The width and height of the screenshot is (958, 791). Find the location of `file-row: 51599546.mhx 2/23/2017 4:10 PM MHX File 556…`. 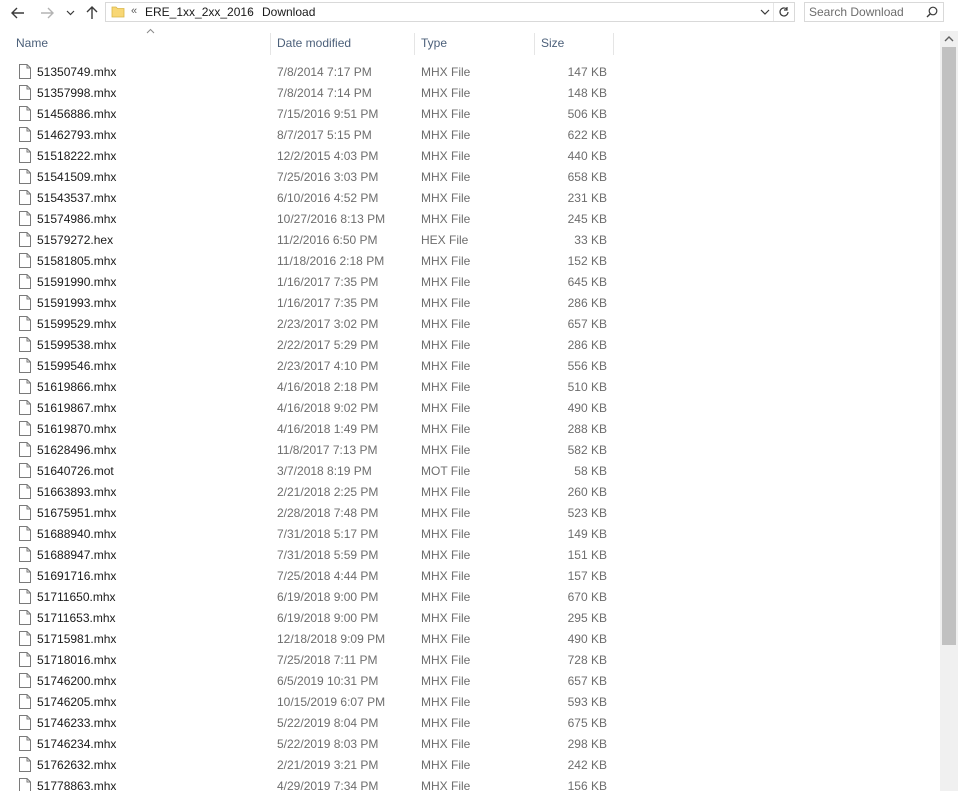

file-row: 51599546.mhx 2/23/2017 4:10 PM MHX File 556… is located at coordinates (470, 366).